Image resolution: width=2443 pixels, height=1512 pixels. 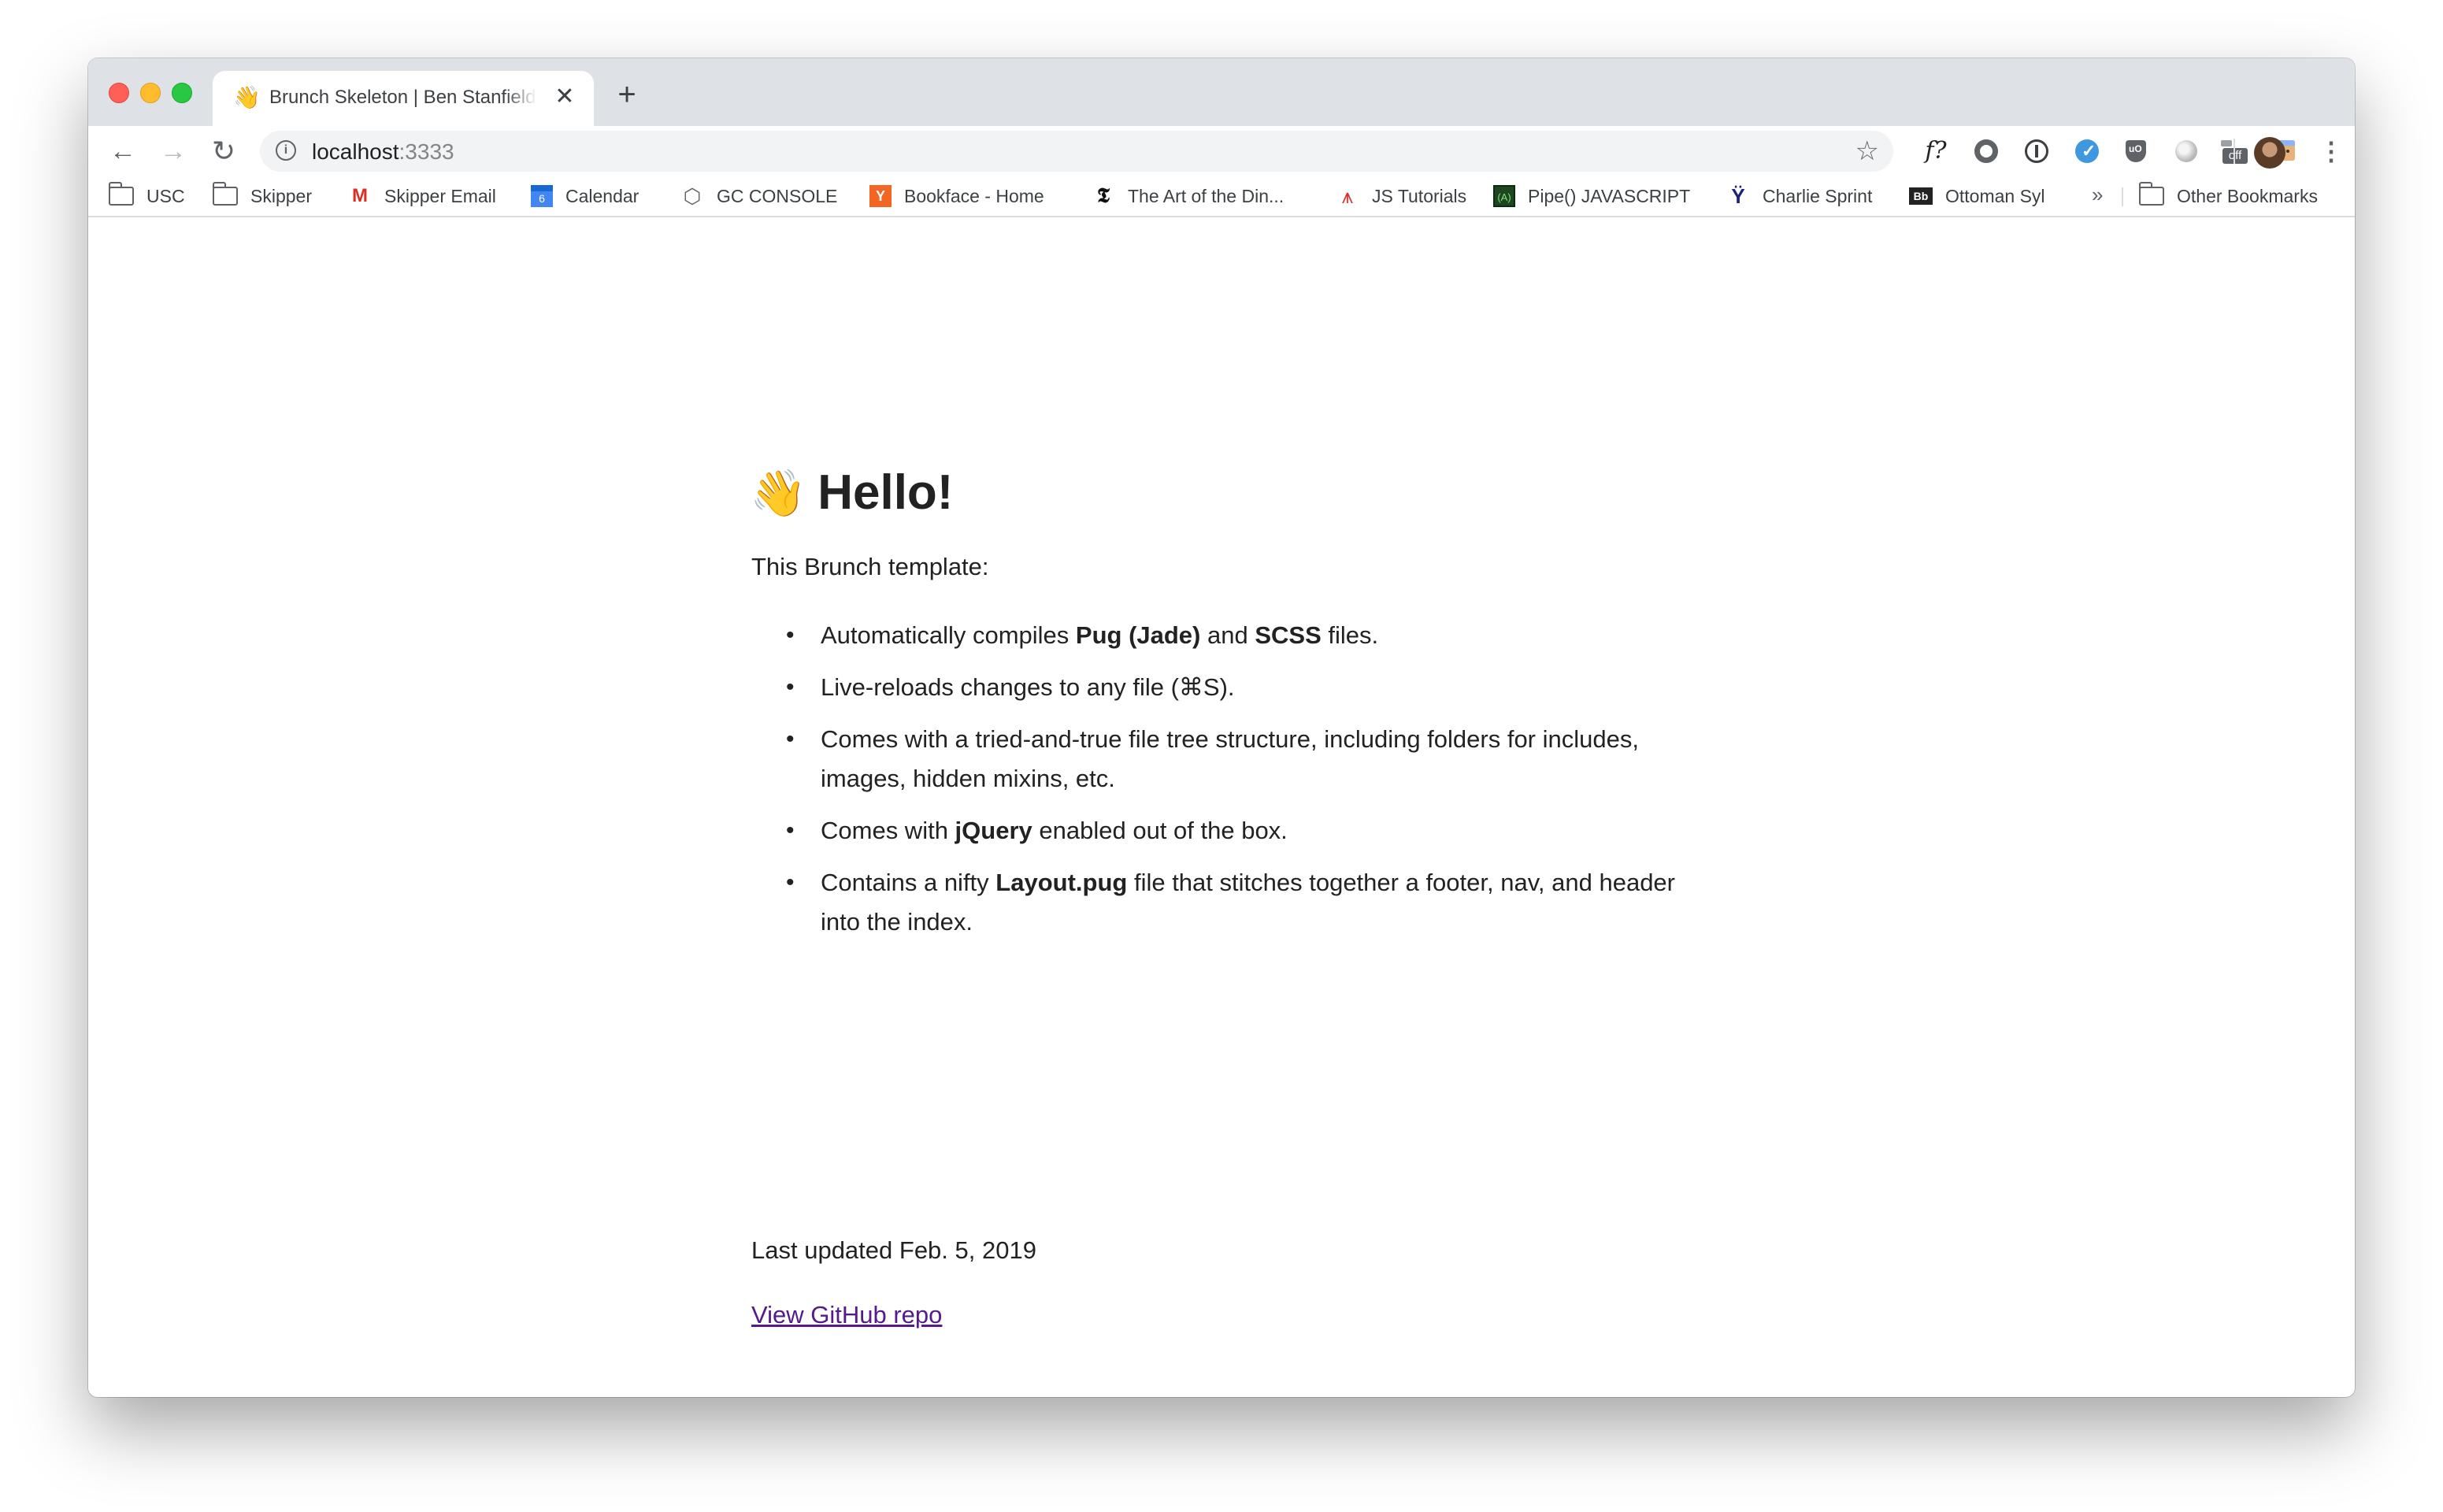 I want to click on close-icon: ✕, so click(x=564, y=96).